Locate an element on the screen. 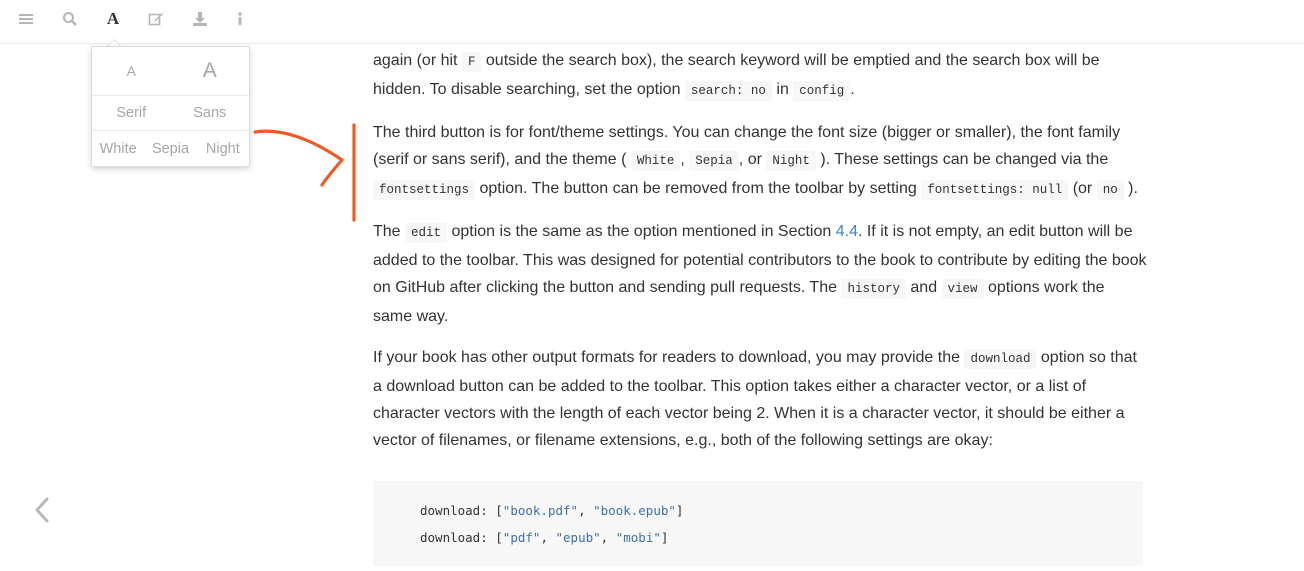 The width and height of the screenshot is (1304, 571). code-token: "mobi" is located at coordinates (638, 537).